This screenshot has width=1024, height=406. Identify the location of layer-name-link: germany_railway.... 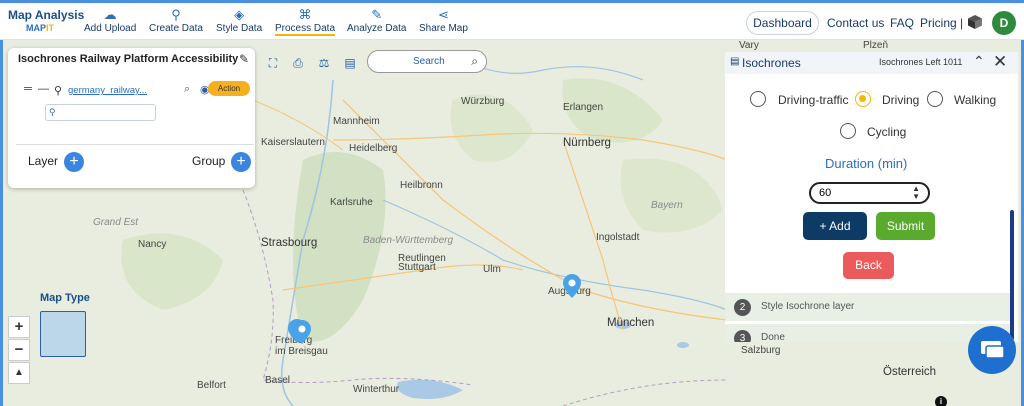
(107, 90).